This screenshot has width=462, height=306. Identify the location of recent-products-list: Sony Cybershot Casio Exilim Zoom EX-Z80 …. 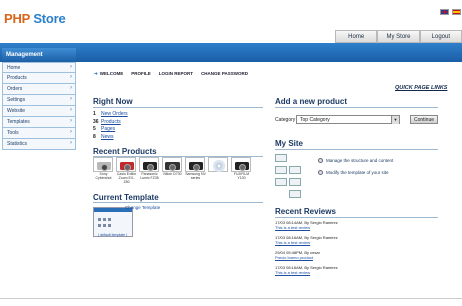
(172, 170).